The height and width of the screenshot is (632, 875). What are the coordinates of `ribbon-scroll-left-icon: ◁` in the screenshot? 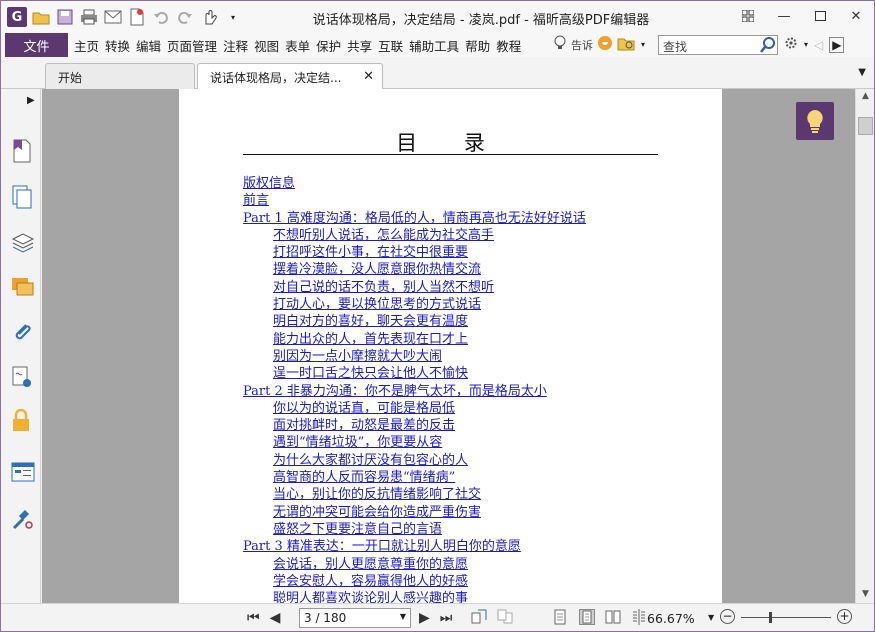 It's located at (818, 45).